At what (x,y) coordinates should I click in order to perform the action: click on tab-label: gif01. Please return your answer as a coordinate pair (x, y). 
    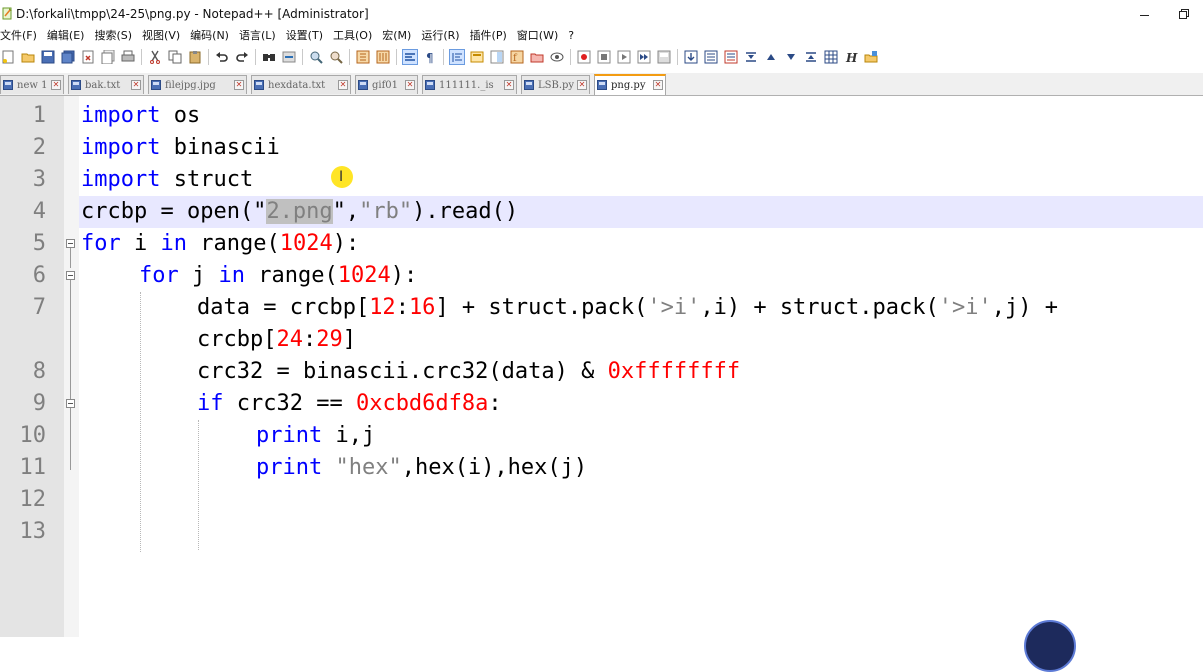
    Looking at the image, I should click on (385, 85).